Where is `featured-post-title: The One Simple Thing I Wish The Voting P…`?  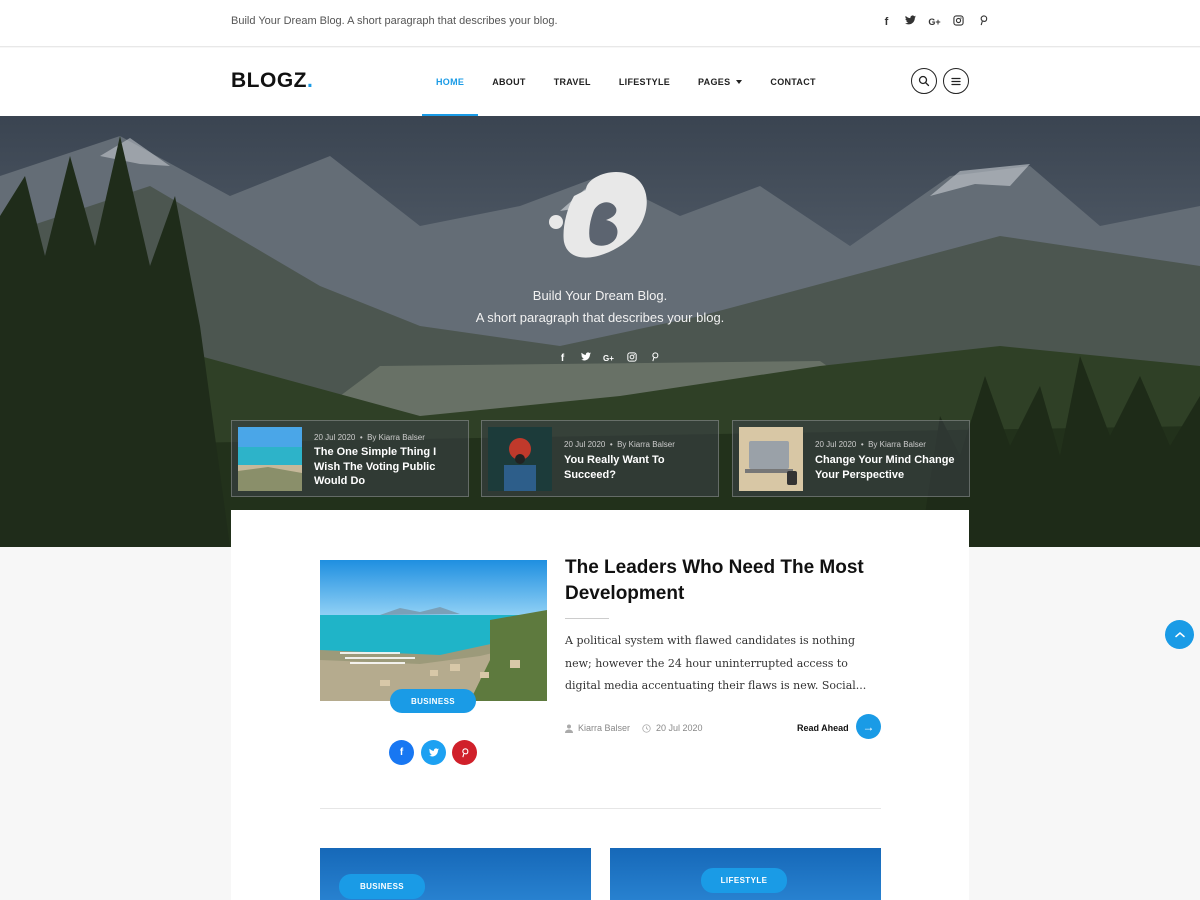
featured-post-title: The One Simple Thing I Wish The Voting P… is located at coordinates (387, 467).